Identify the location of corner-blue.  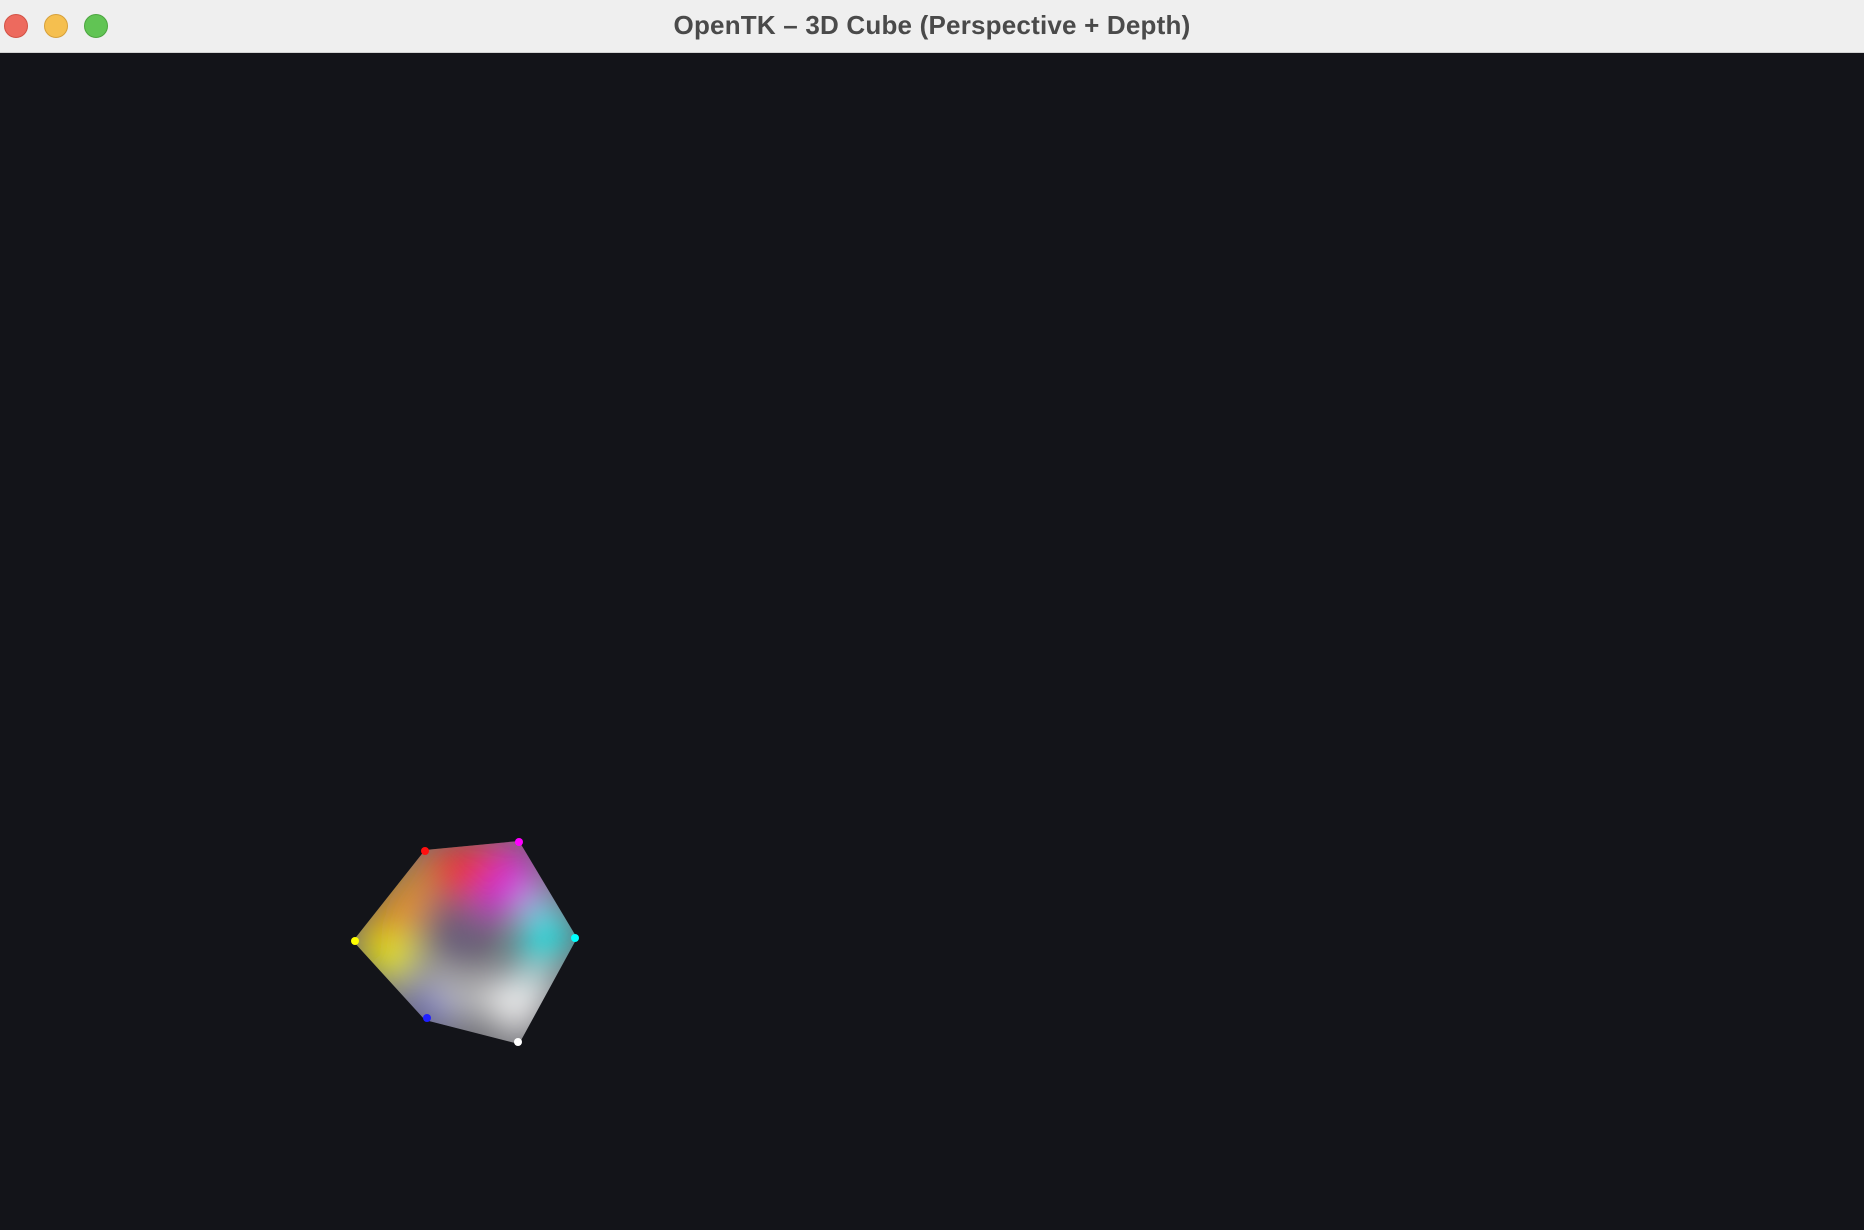
(427, 1018).